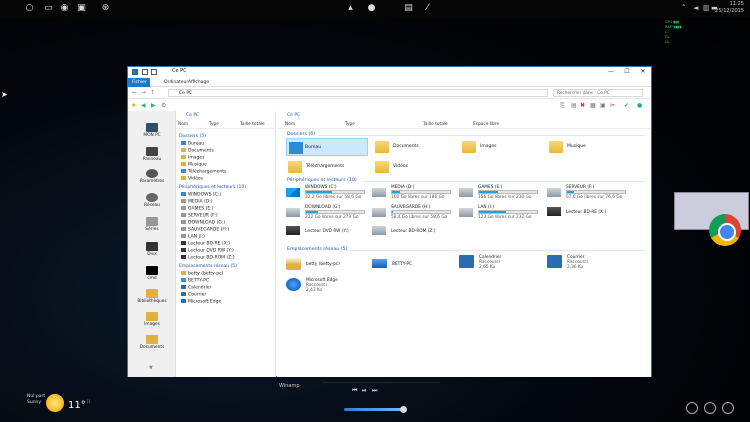 The height and width of the screenshot is (422, 750). What do you see at coordinates (152, 249) in the screenshot?
I see `strip-item-divx: Divx` at bounding box center [152, 249].